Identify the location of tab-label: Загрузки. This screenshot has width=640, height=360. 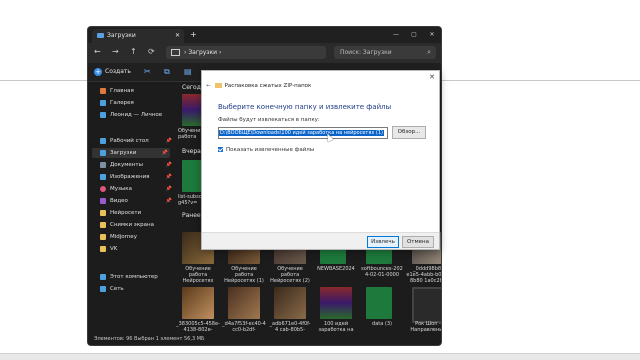
(121, 35).